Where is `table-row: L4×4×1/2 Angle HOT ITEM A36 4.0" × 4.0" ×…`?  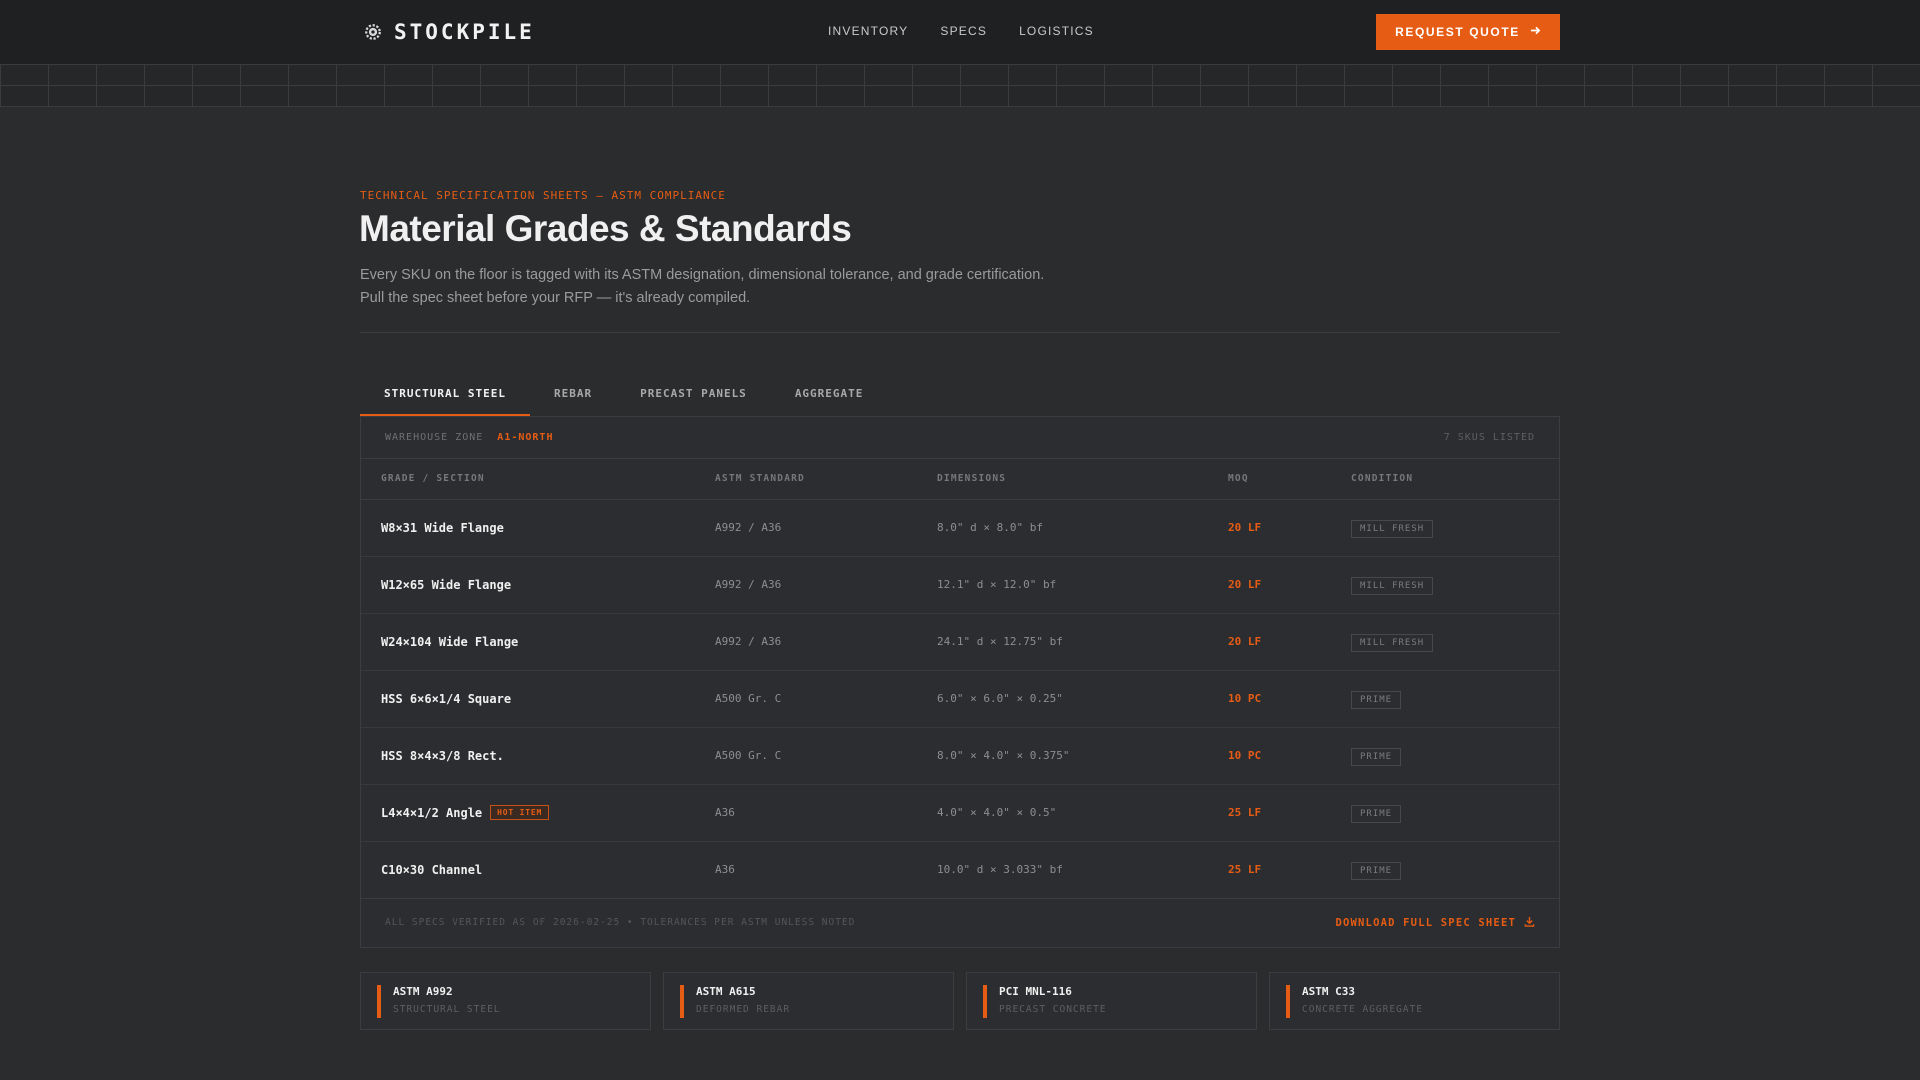
table-row: L4×4×1/2 Angle HOT ITEM A36 4.0" × 4.0" ×… is located at coordinates (960, 813).